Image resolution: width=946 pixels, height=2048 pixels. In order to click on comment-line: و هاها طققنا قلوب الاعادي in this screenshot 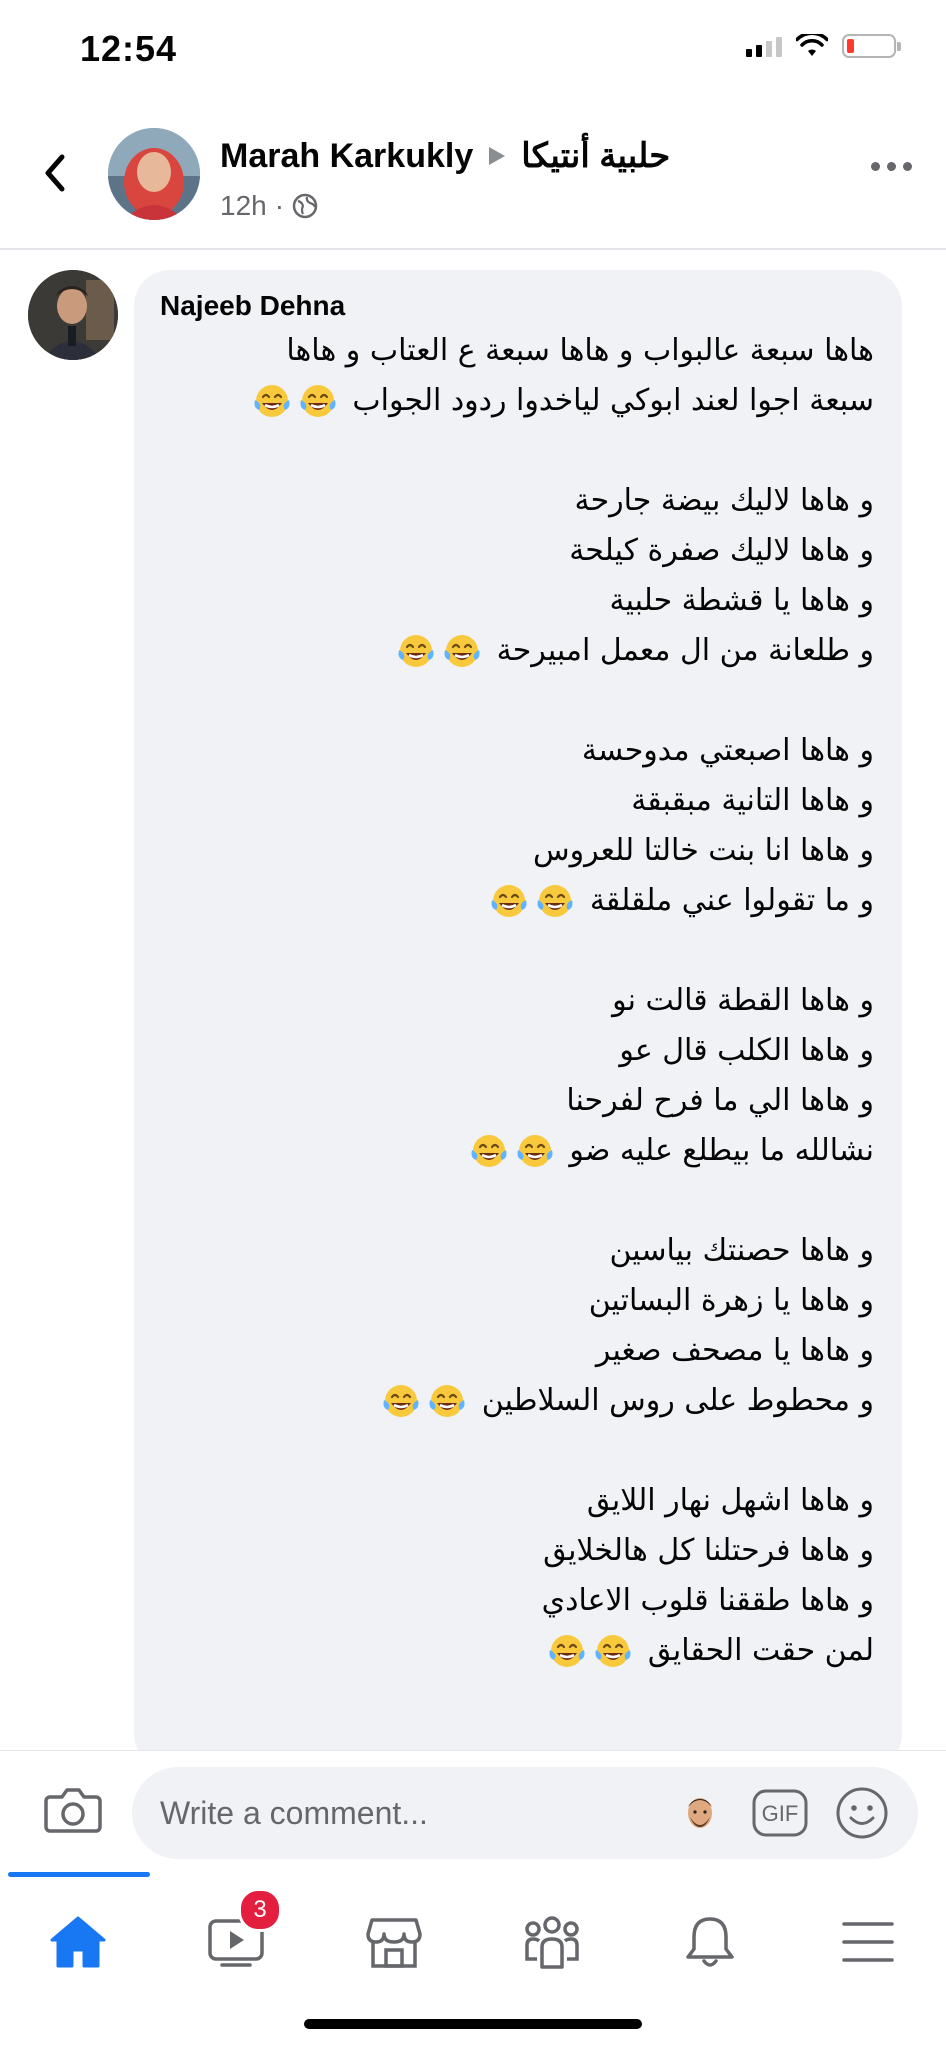, I will do `click(514, 1601)`.